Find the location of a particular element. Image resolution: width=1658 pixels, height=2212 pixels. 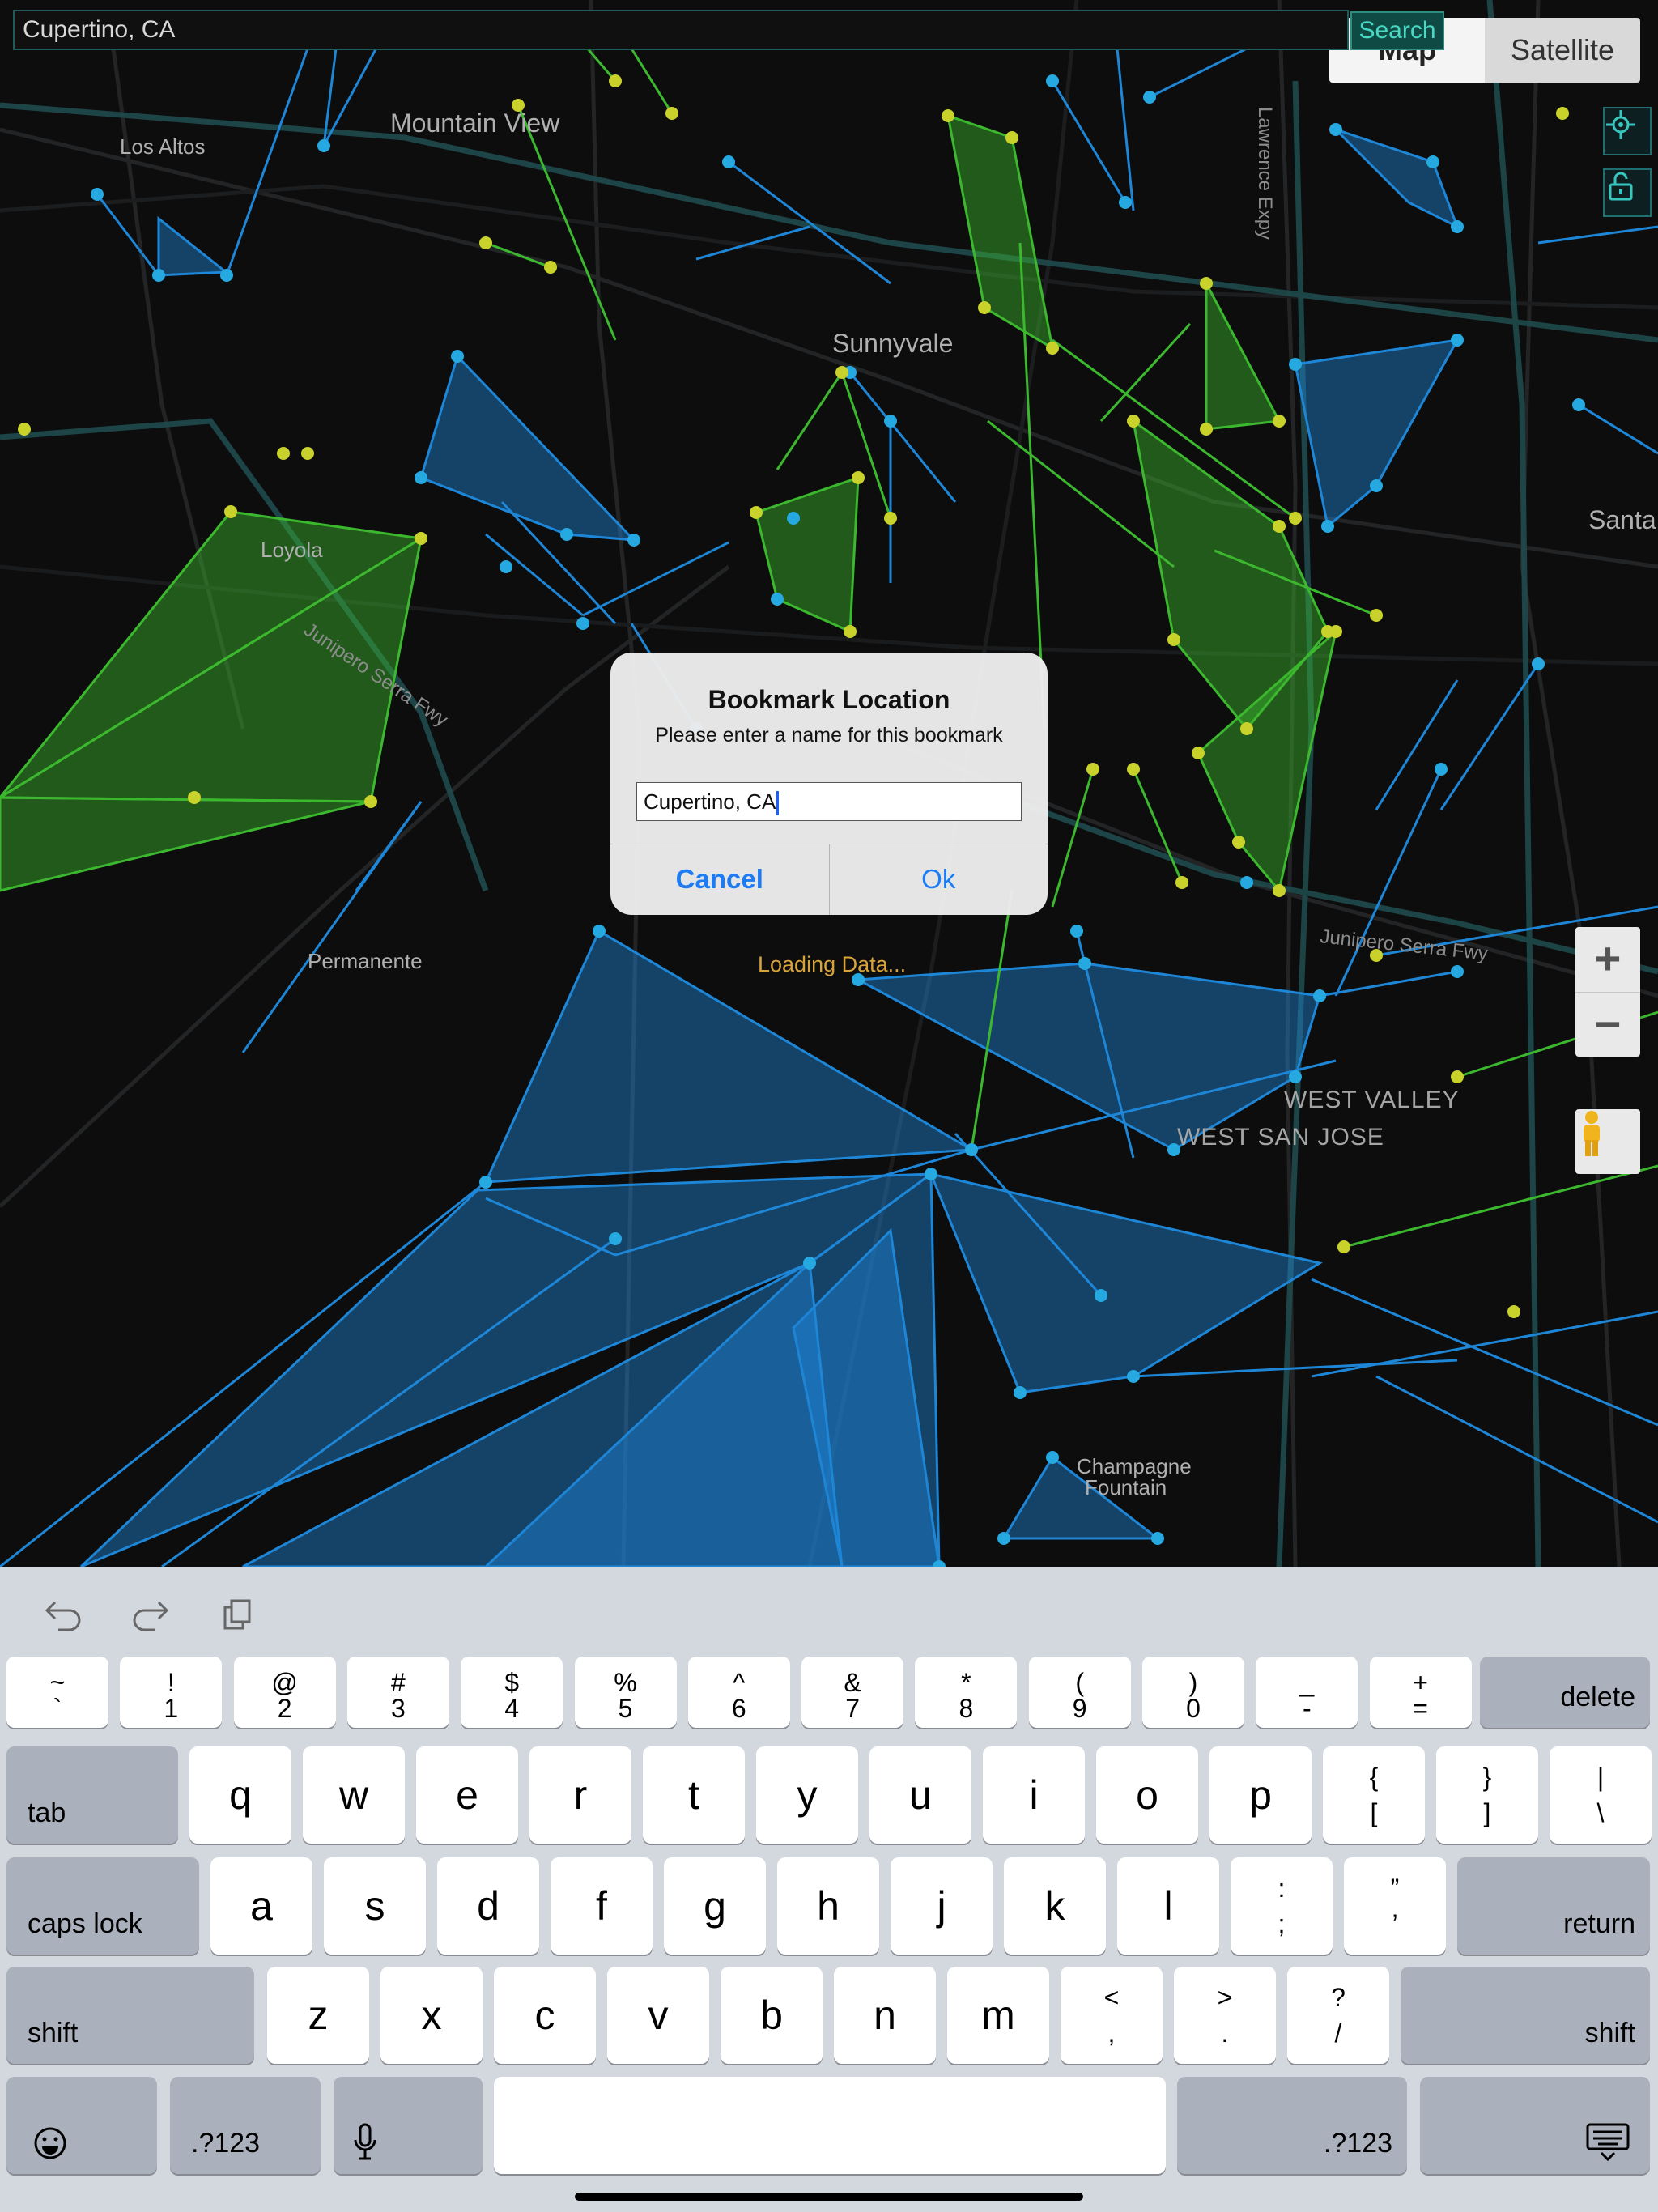

lock-button is located at coordinates (1627, 193).